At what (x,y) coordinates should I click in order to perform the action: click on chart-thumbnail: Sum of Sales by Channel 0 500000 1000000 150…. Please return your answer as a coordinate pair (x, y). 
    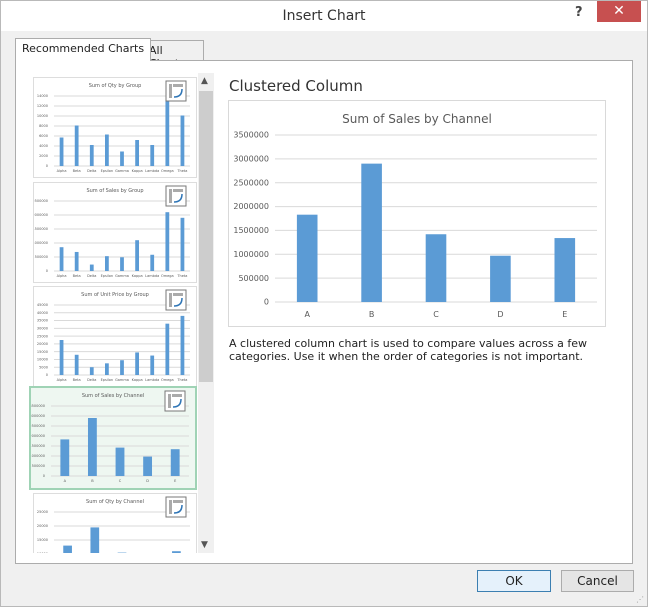
    Looking at the image, I should click on (113, 438).